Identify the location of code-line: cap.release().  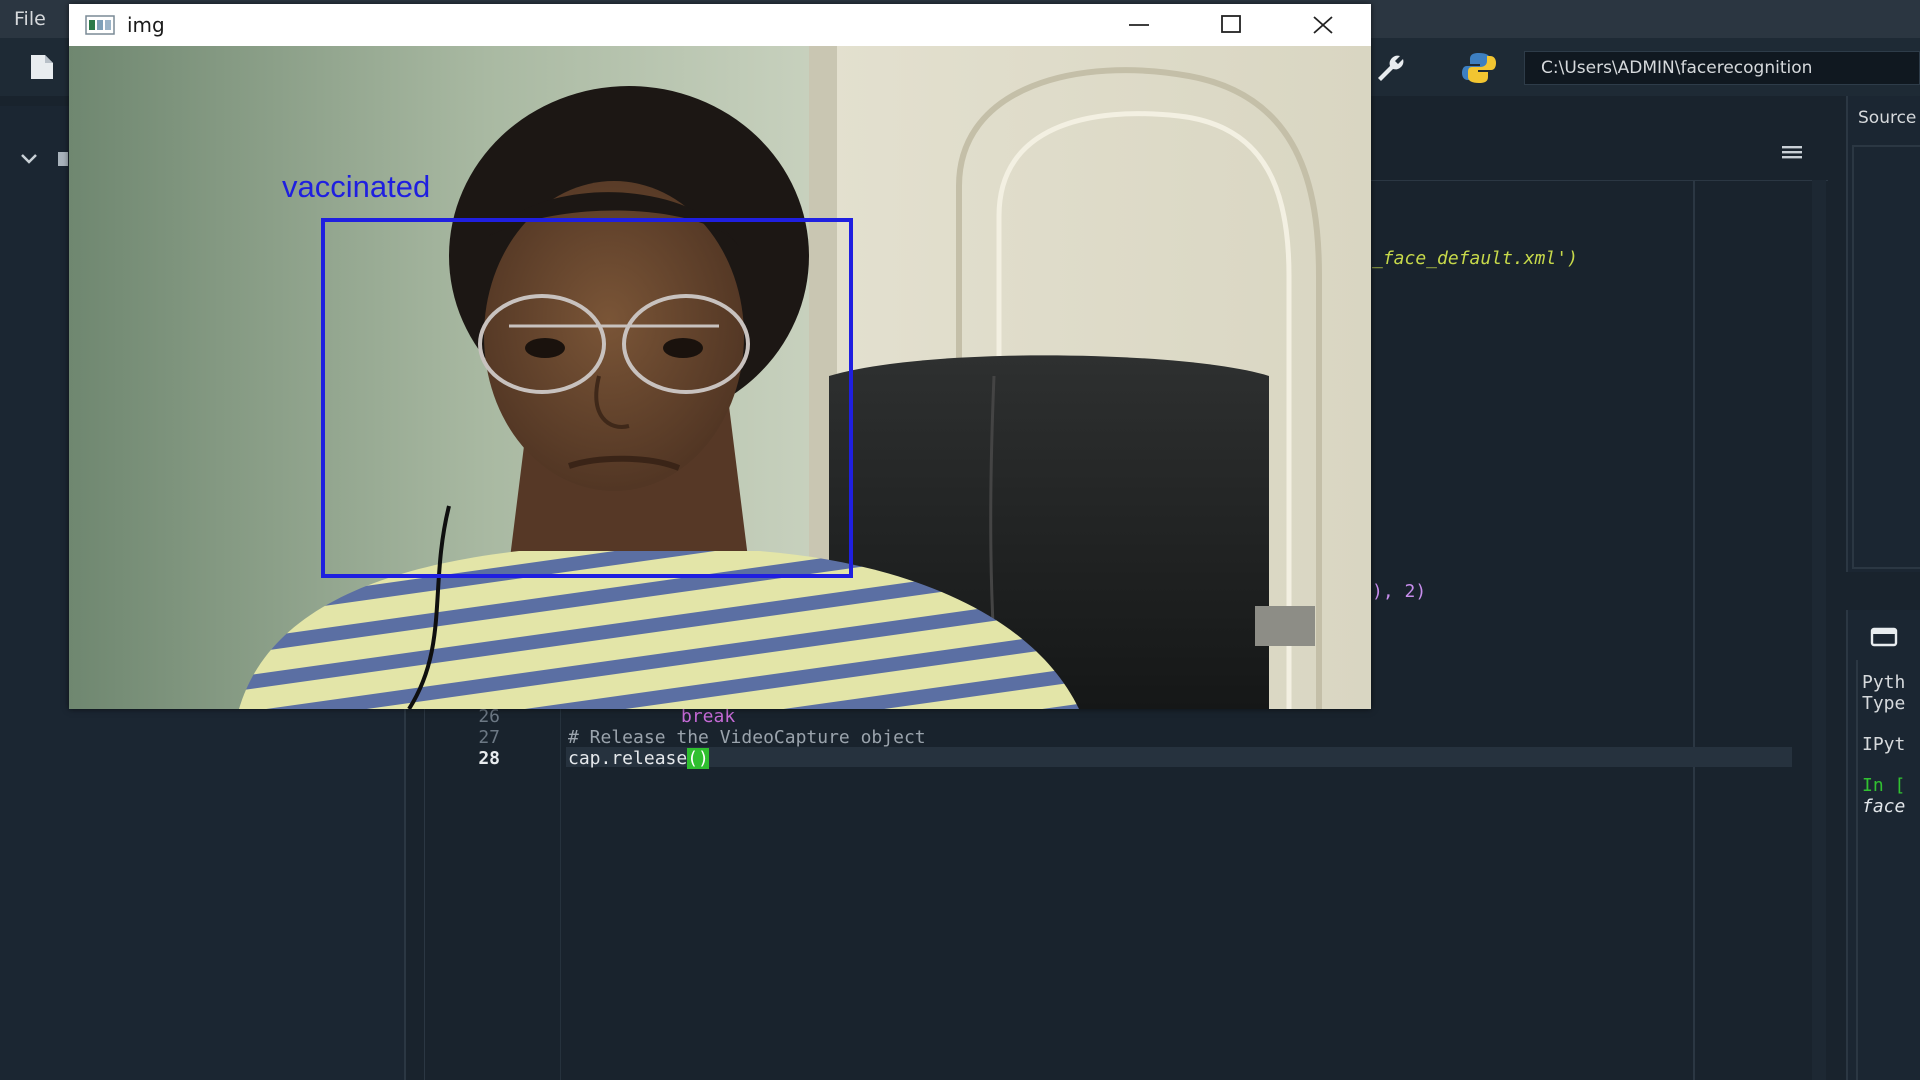
(638, 758).